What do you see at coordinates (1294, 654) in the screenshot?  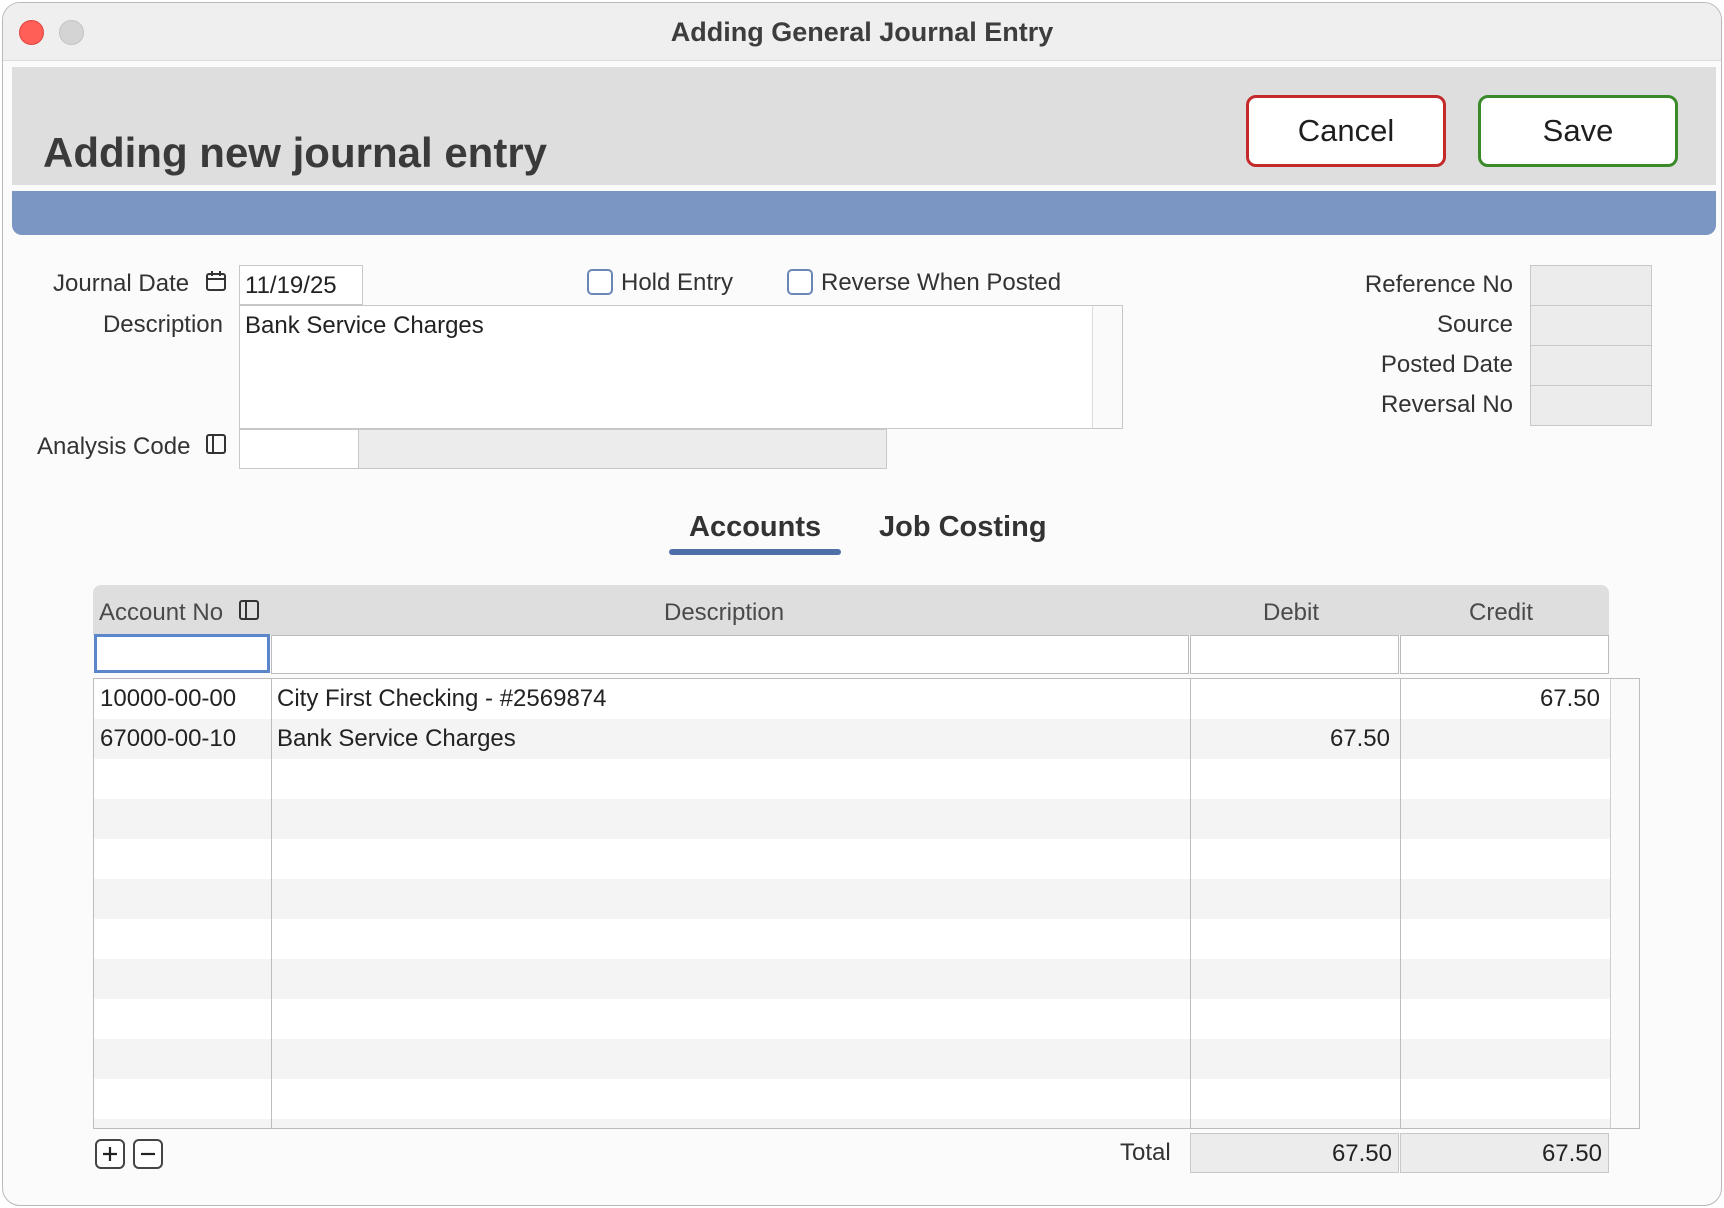 I see `new-debit-input` at bounding box center [1294, 654].